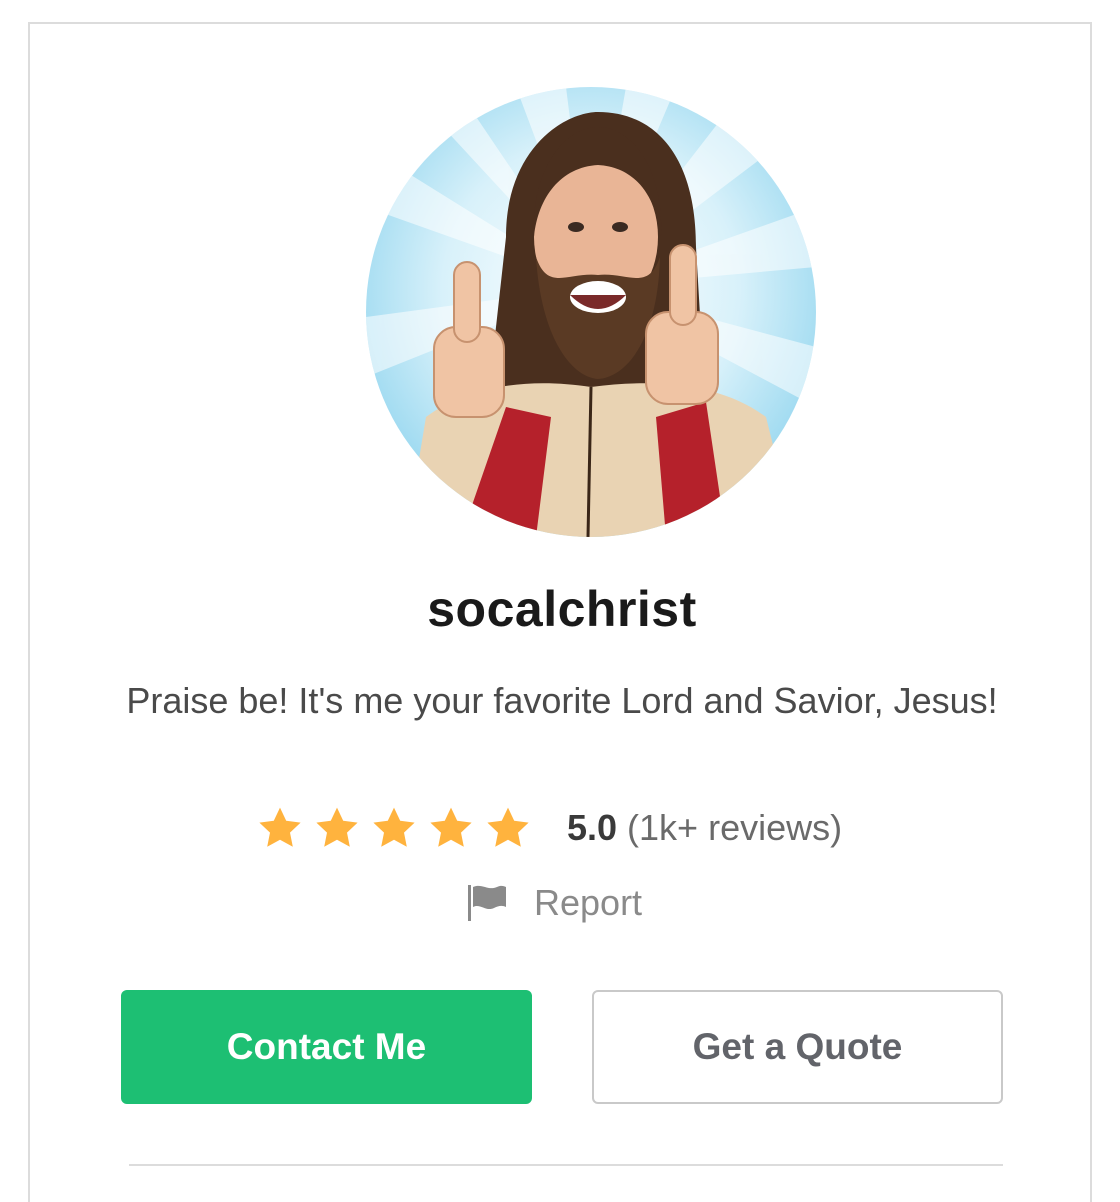 This screenshot has width=1120, height=1202. Describe the element at coordinates (562, 609) in the screenshot. I see `username: socalchrist` at that location.